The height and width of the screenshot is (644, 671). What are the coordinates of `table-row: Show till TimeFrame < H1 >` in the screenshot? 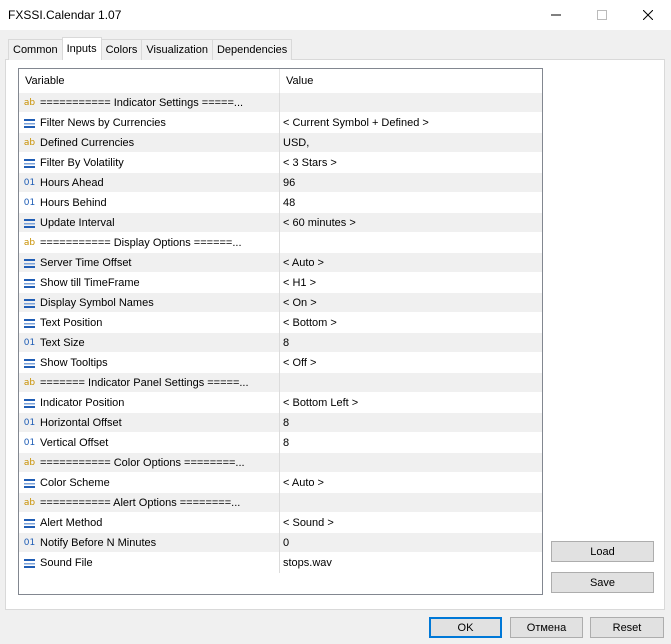 It's located at (280, 283).